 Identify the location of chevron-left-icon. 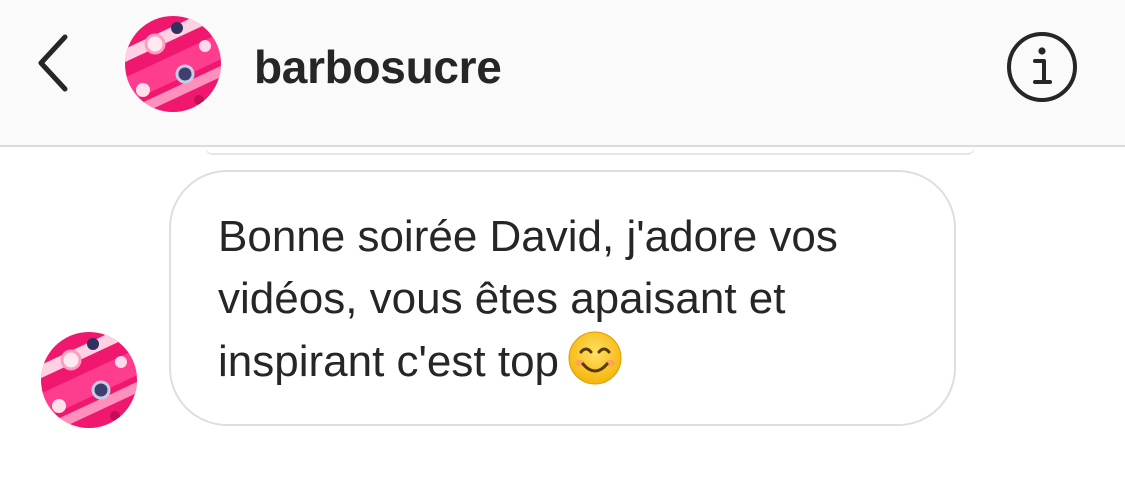
(53, 63).